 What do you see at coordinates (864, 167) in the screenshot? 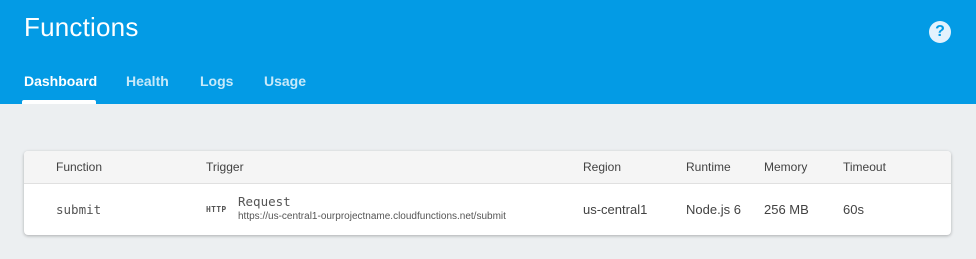
I see `column-header-timeout: Timeout` at bounding box center [864, 167].